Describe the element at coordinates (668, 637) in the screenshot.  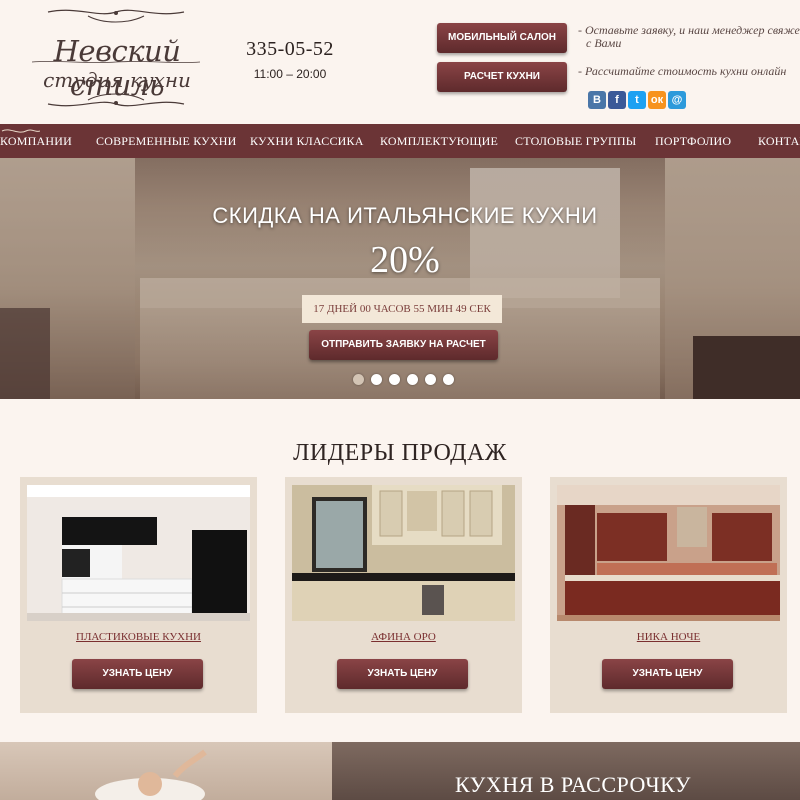
I see `product-link: НИКА НОЧЕ` at that location.